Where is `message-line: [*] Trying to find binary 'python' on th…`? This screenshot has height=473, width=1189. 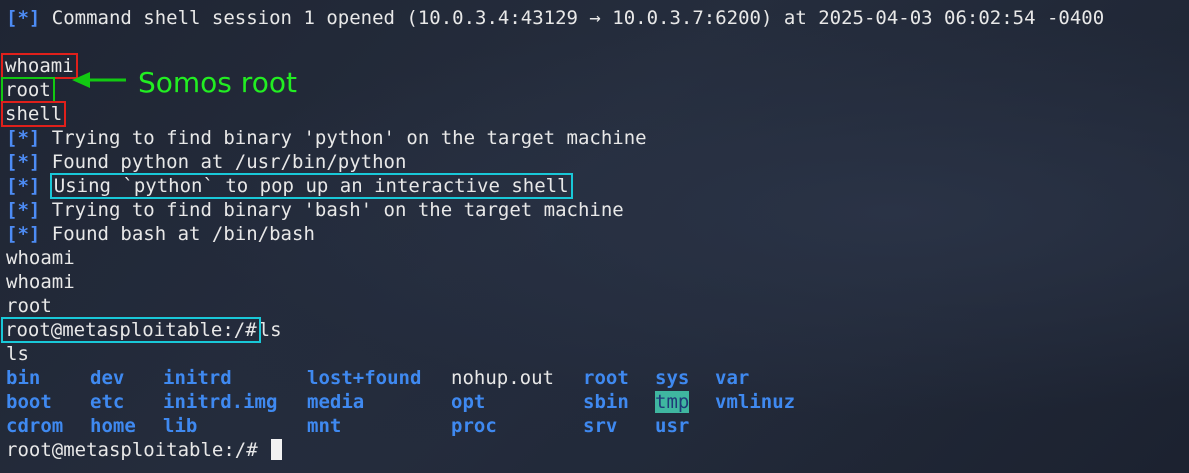
message-line: [*] Trying to find binary 'python' on th… is located at coordinates (597, 138).